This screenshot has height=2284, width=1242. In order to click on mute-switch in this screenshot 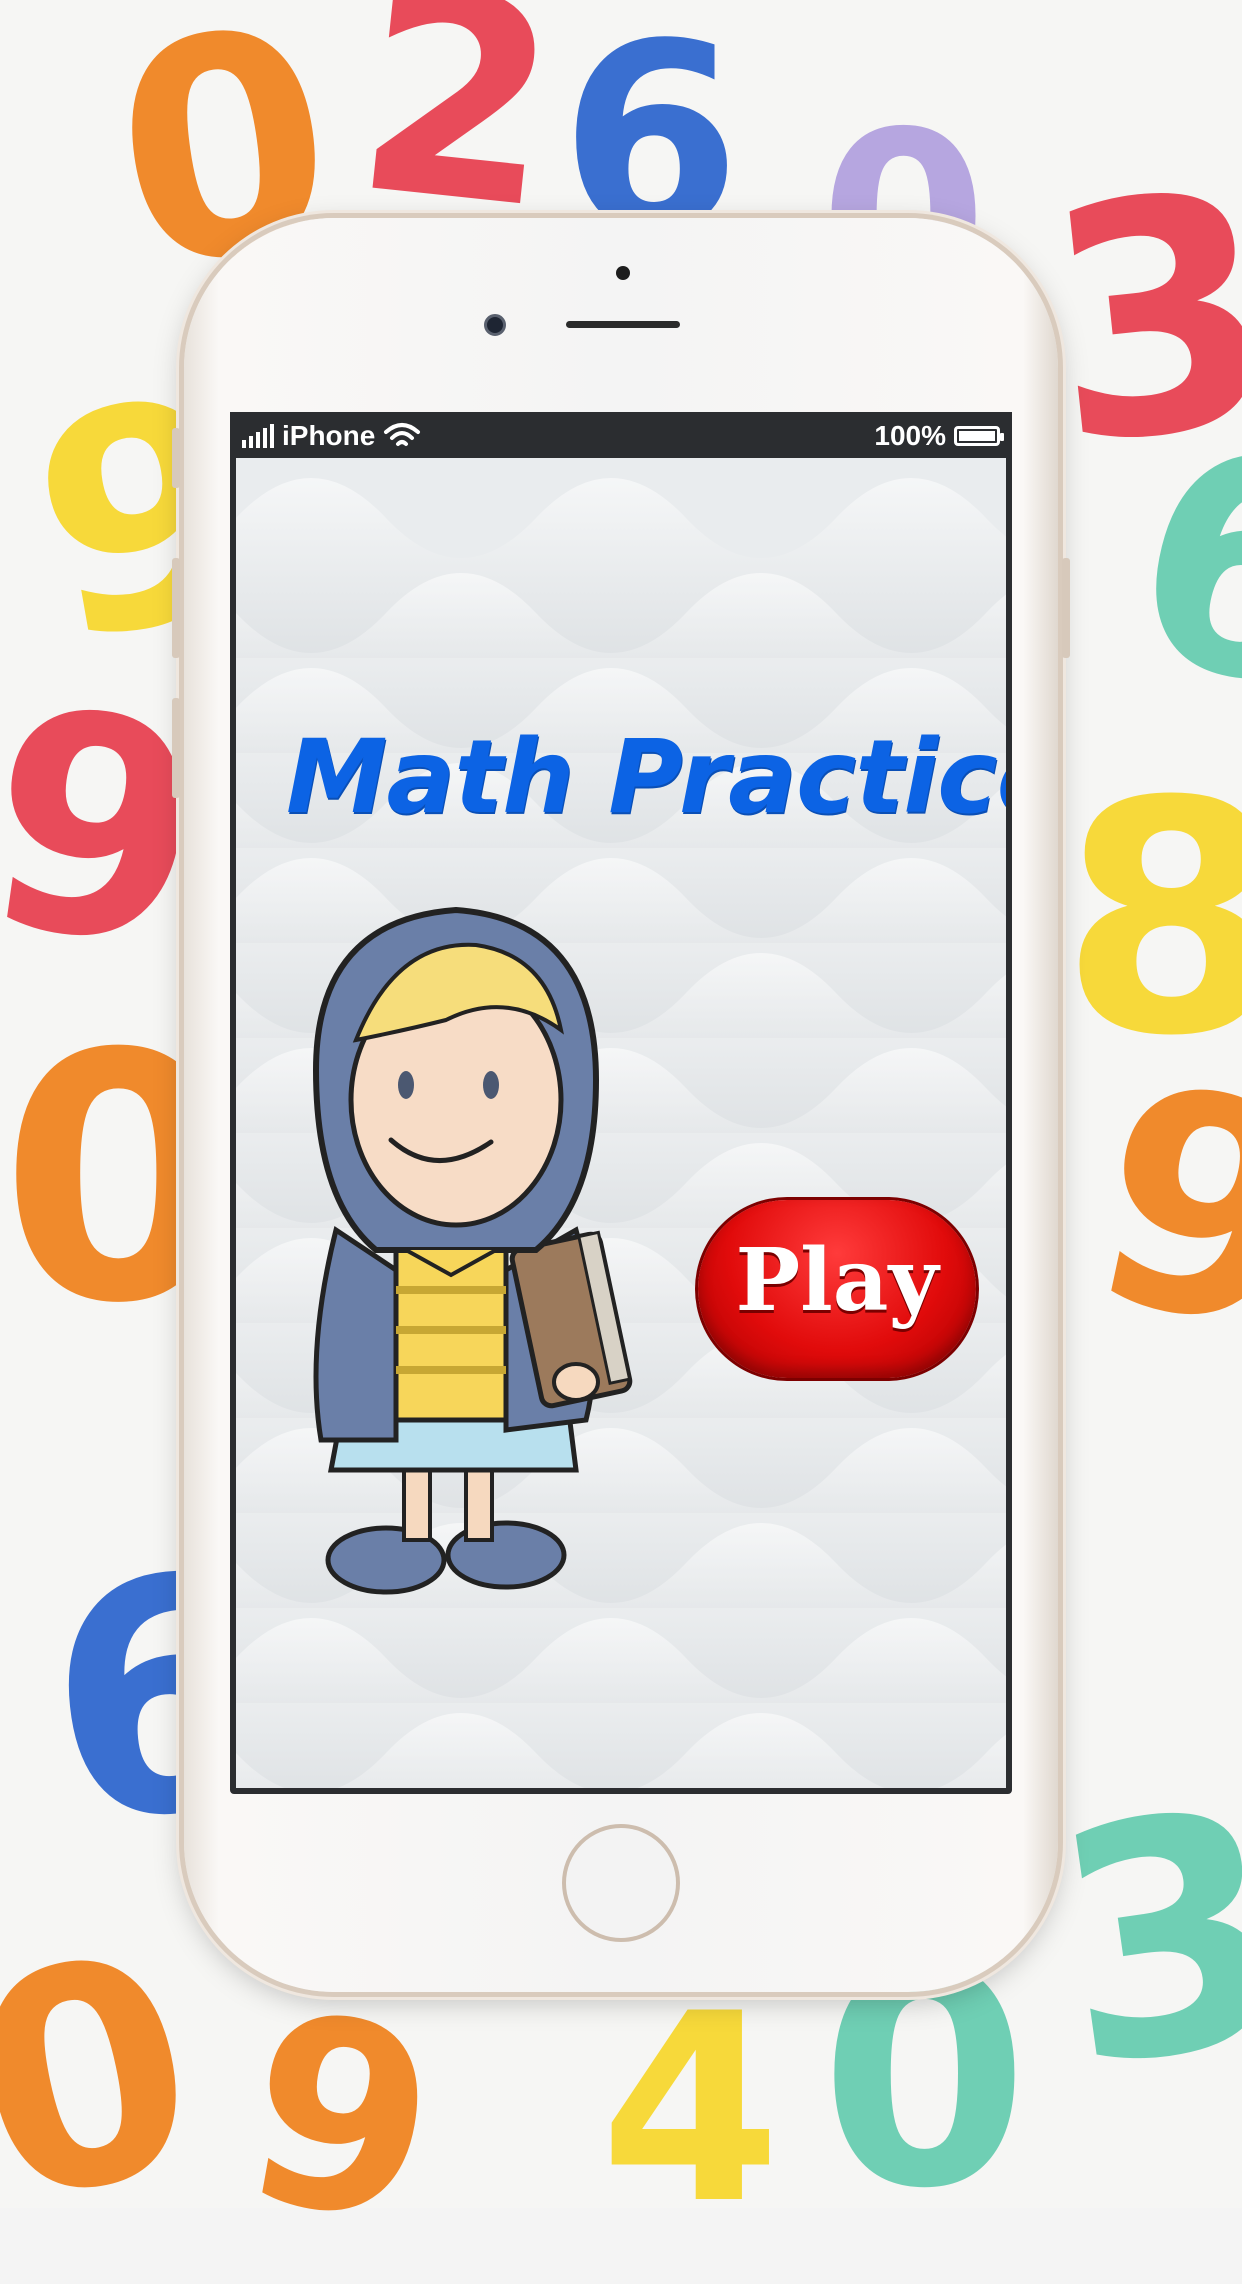, I will do `click(176, 458)`.